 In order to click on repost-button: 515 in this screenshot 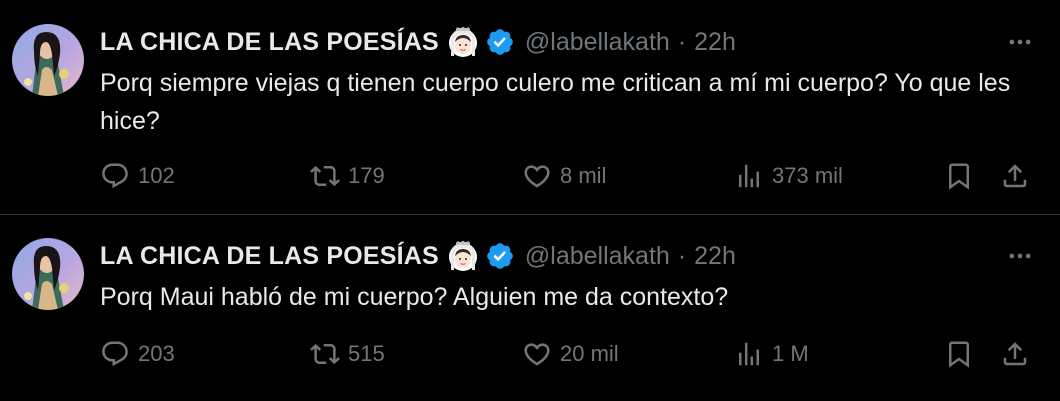, I will do `click(347, 354)`.